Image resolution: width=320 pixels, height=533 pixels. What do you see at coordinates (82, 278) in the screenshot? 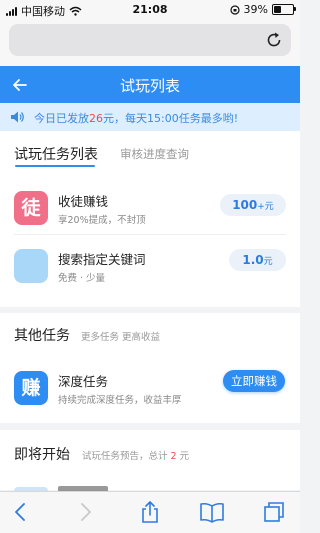
I see `task-subtitle: 免费 · 少量` at bounding box center [82, 278].